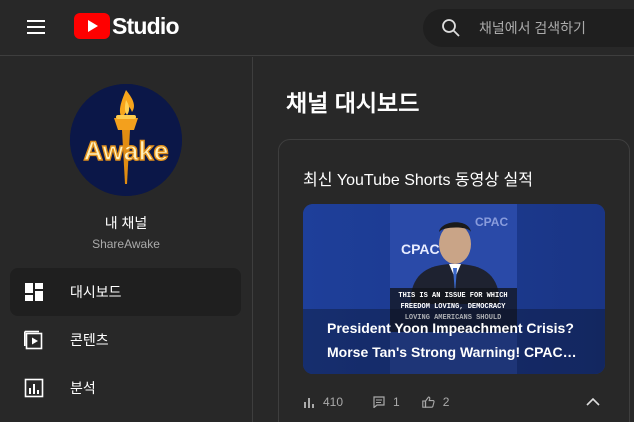 The width and height of the screenshot is (634, 422). I want to click on awake-logo-icon: Awake, so click(126, 140).